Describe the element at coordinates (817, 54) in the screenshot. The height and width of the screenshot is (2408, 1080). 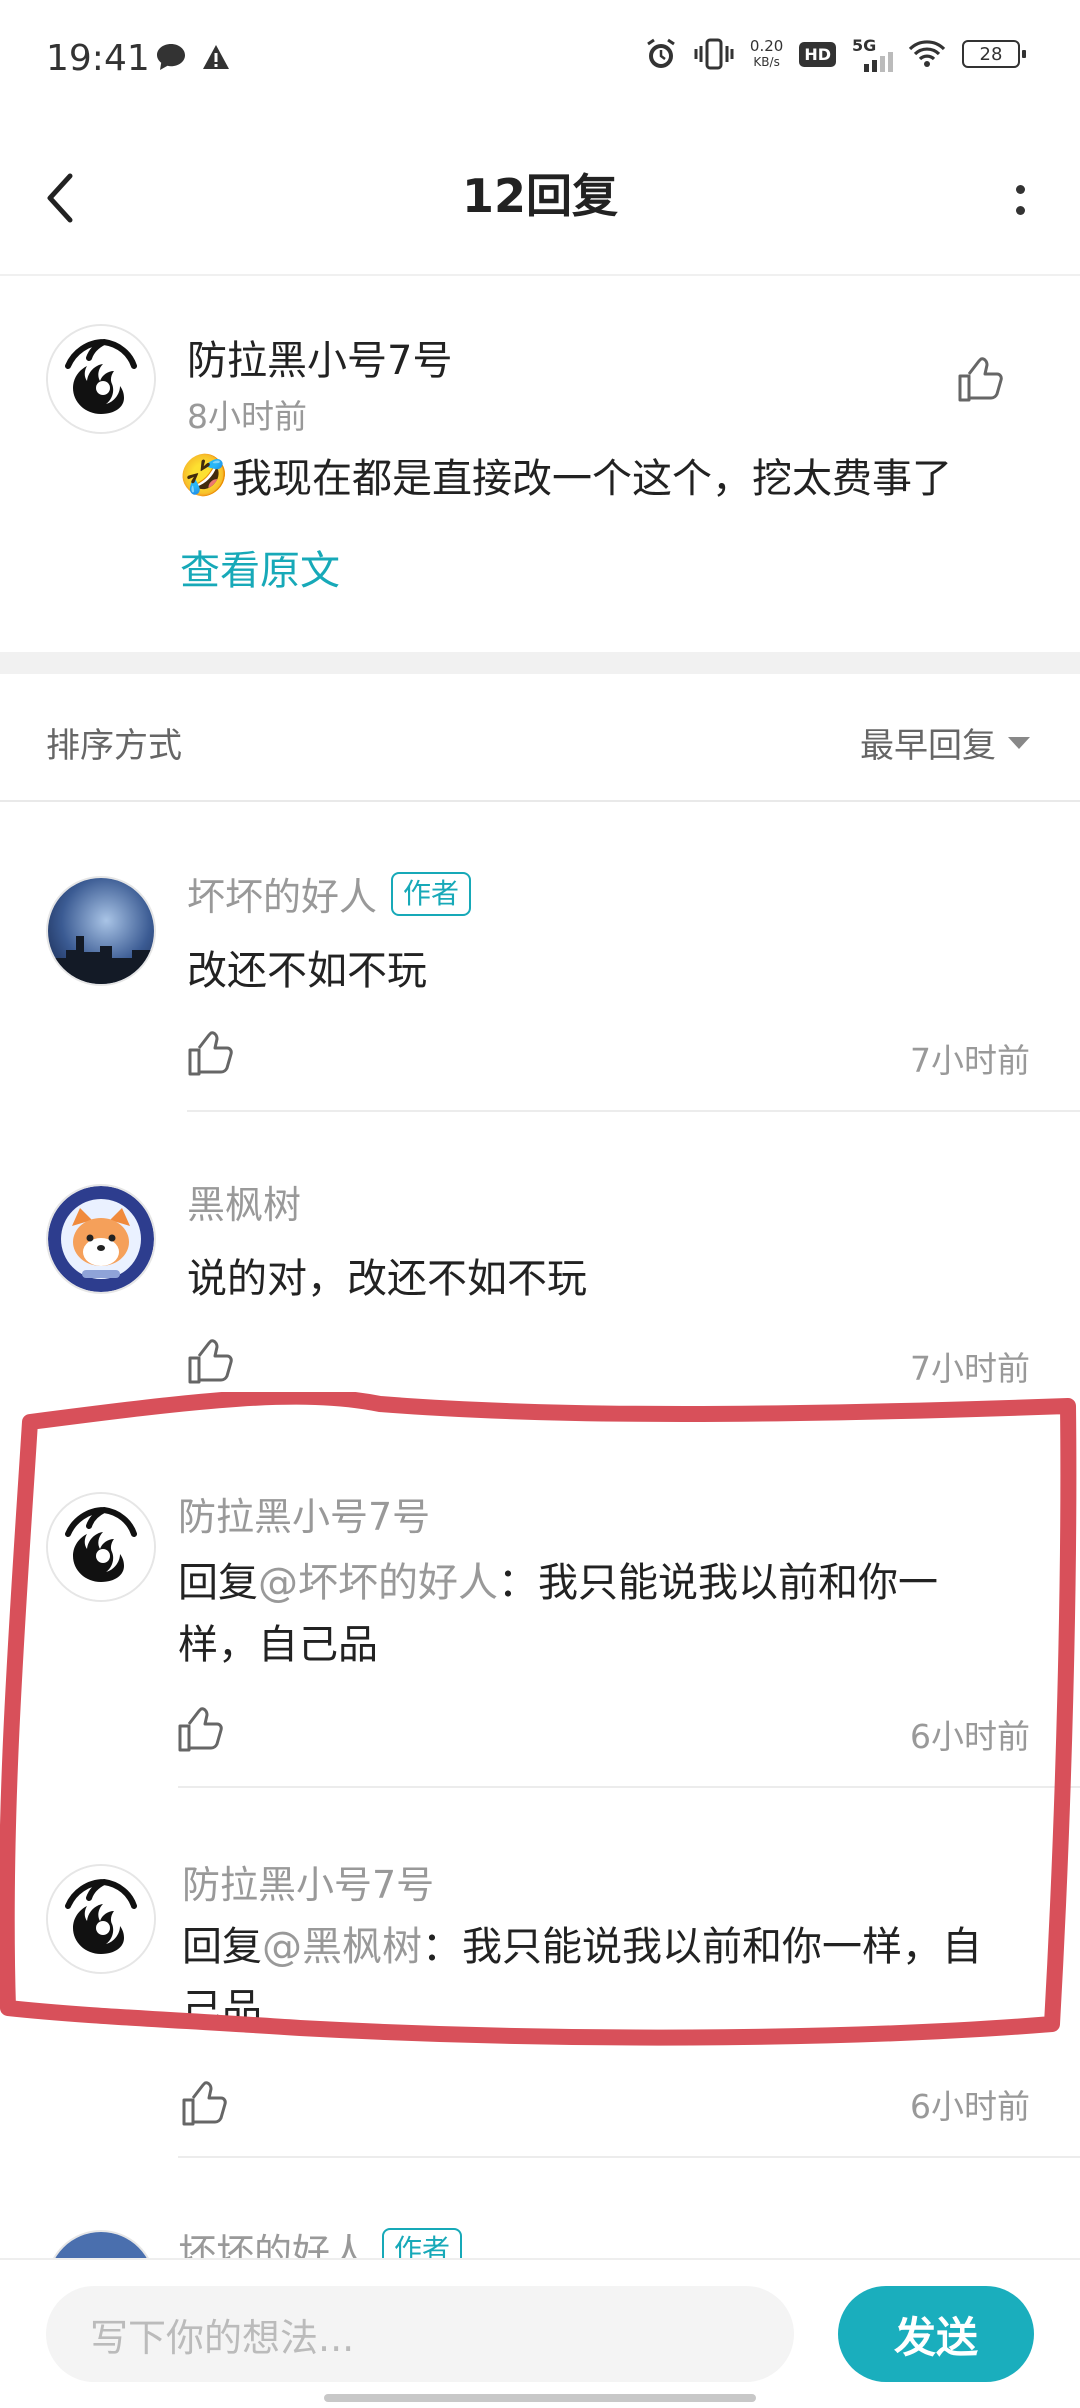
I see `hd-badge: HD` at that location.